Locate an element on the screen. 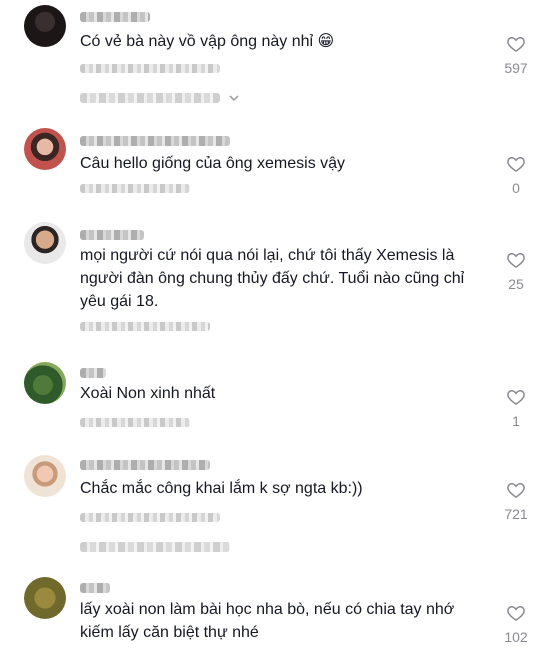 The image size is (550, 653). like-button: 1 is located at coordinates (516, 408).